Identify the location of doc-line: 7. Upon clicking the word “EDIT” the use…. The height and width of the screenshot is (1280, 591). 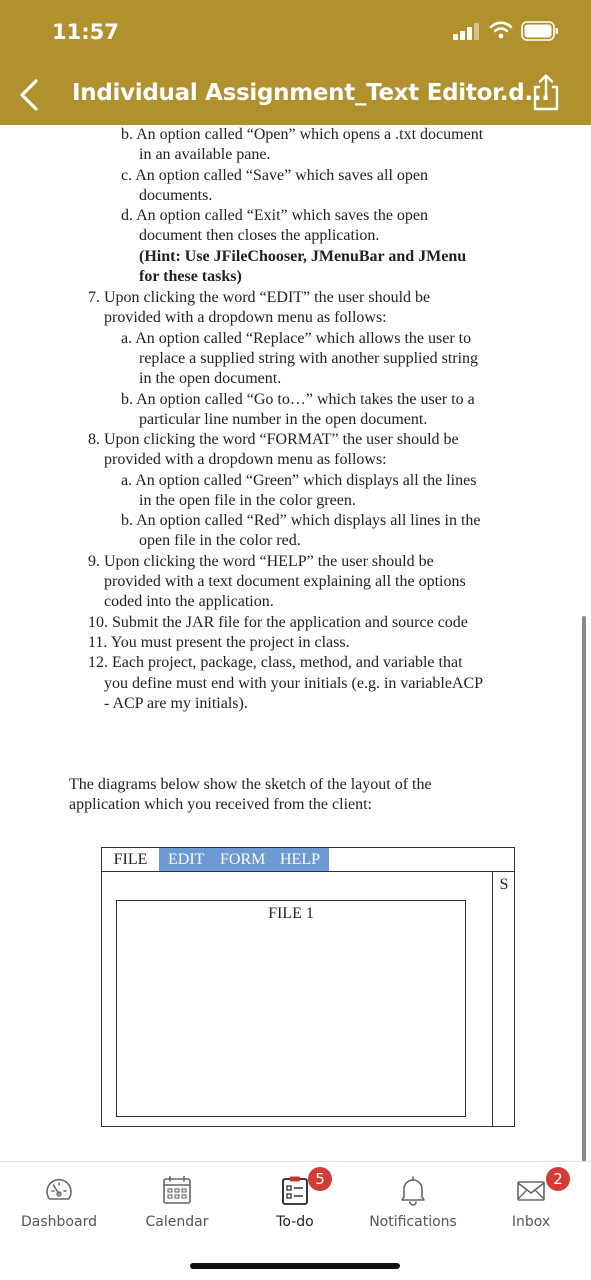
(259, 297).